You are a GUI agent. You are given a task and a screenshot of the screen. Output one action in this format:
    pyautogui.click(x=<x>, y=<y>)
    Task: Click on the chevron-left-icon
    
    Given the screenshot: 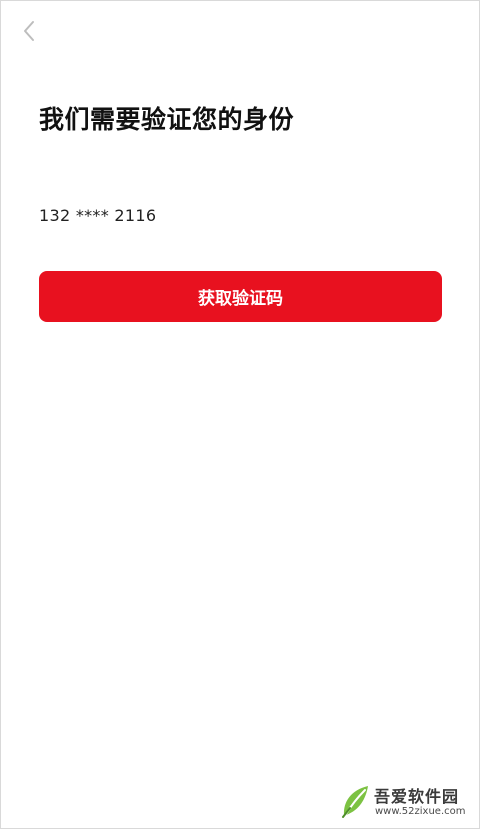 What is the action you would take?
    pyautogui.click(x=29, y=31)
    